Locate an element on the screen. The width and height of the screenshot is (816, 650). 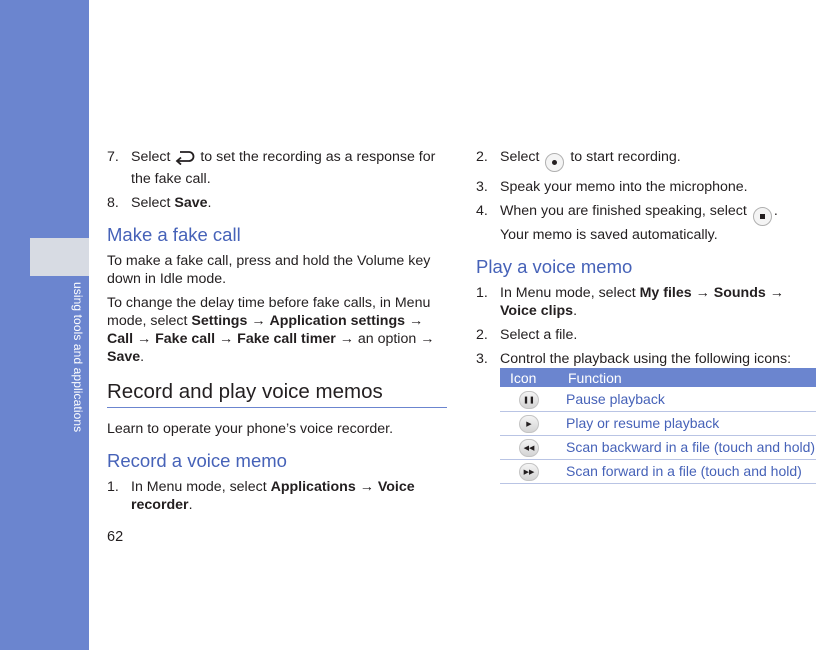
menu-term: Application settings is located at coordinates (337, 321).